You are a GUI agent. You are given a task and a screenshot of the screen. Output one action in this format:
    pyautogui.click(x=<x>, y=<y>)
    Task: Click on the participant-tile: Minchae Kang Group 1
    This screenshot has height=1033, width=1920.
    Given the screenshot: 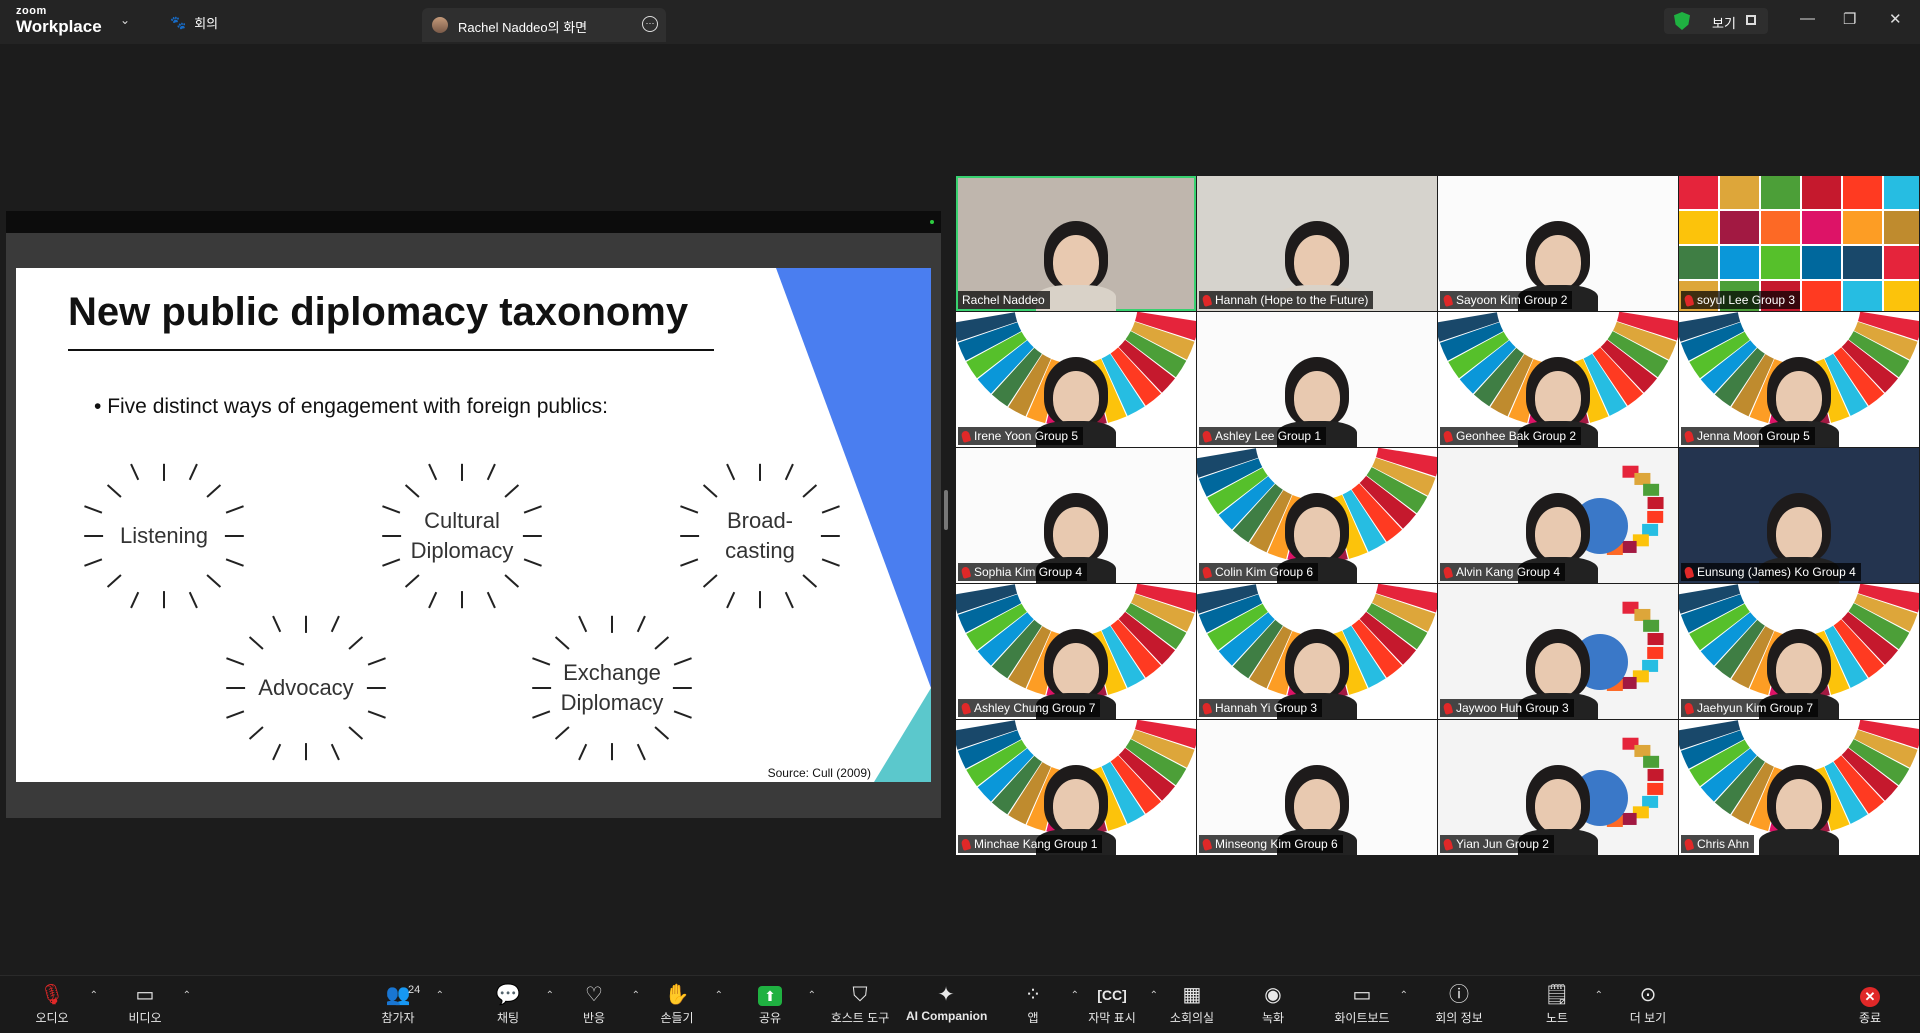 What is the action you would take?
    pyautogui.click(x=1076, y=787)
    